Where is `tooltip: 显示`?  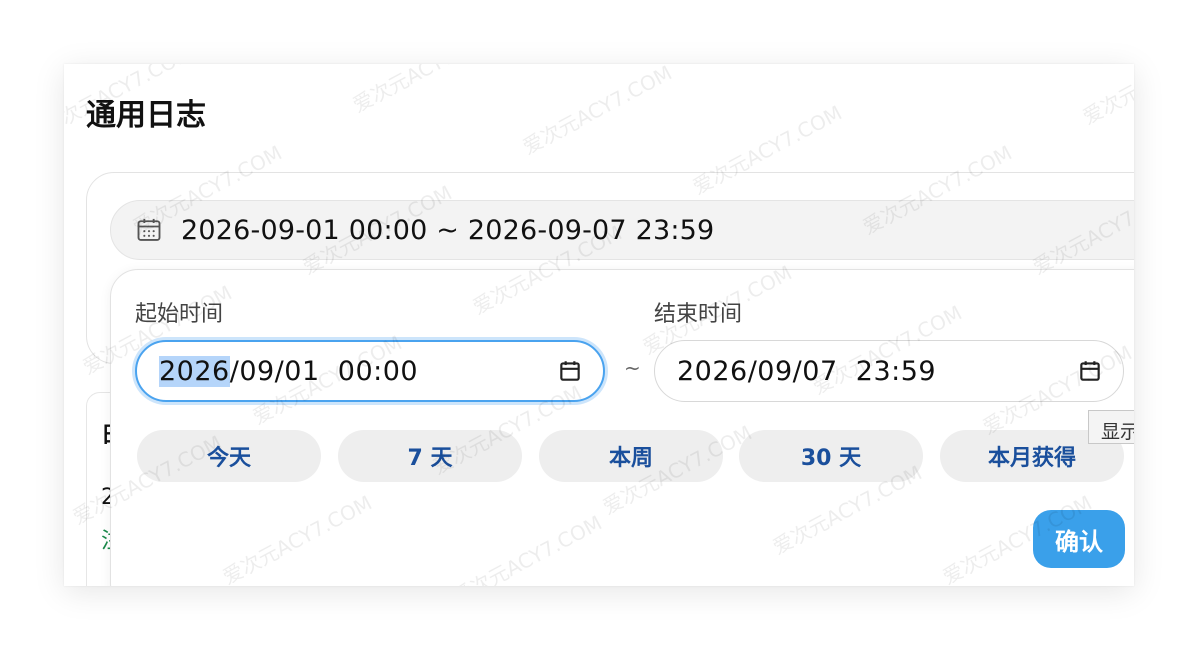
tooltip: 显示 is located at coordinates (1111, 427).